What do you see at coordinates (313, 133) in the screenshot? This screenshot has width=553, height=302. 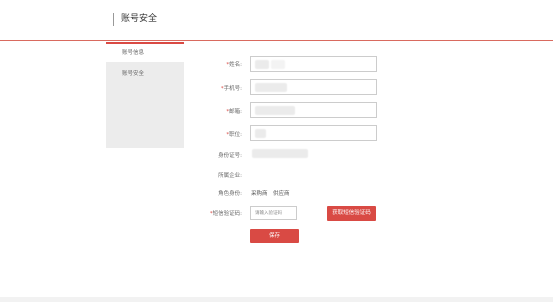 I see `position-field` at bounding box center [313, 133].